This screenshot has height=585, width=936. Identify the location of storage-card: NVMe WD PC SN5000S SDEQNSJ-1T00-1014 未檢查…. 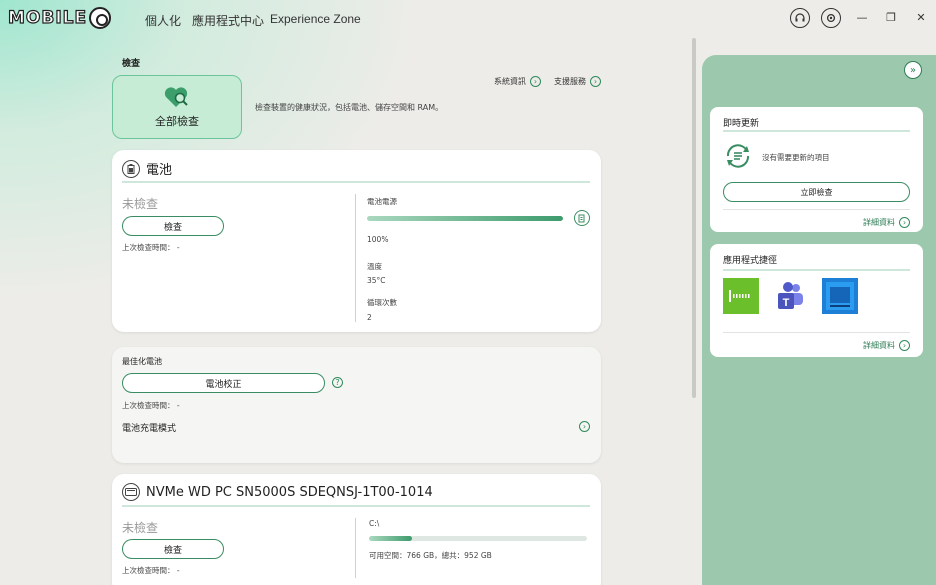
(356, 529).